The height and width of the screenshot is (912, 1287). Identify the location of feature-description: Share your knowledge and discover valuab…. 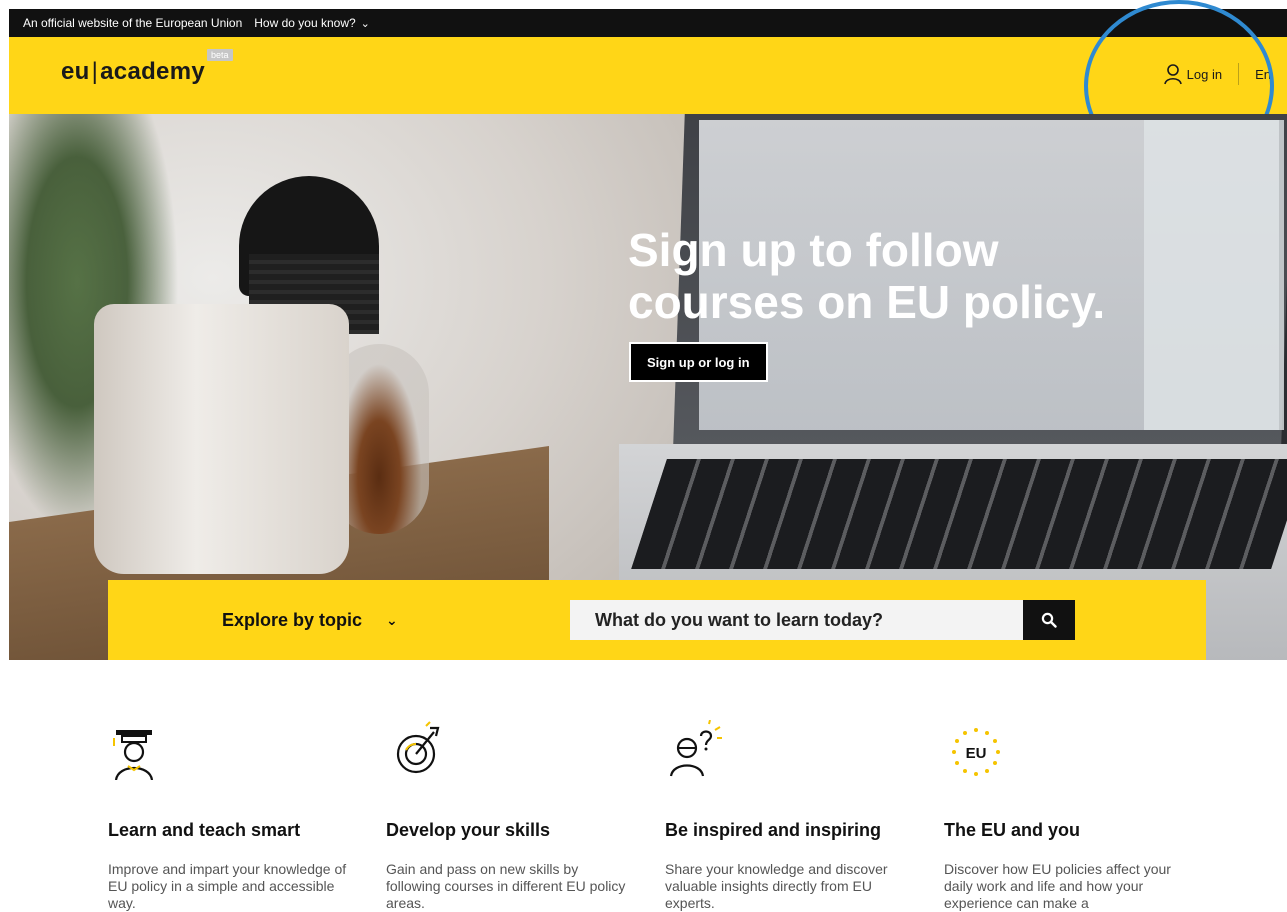
(776, 886).